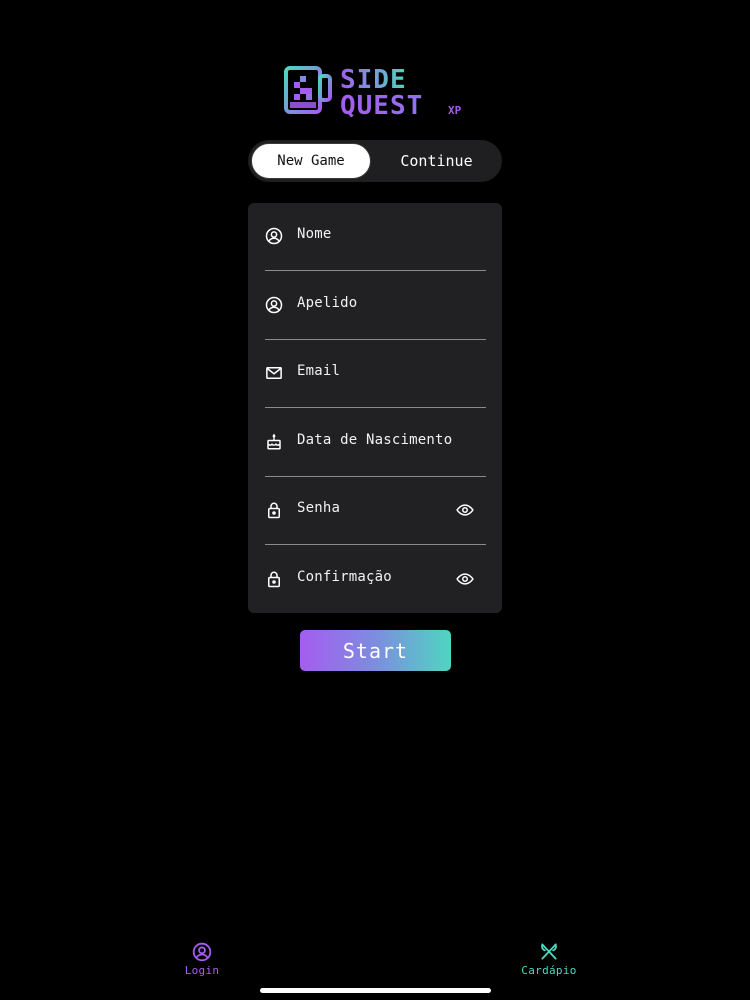 The width and height of the screenshot is (750, 1000). I want to click on continue-tab: Continue, so click(436, 161).